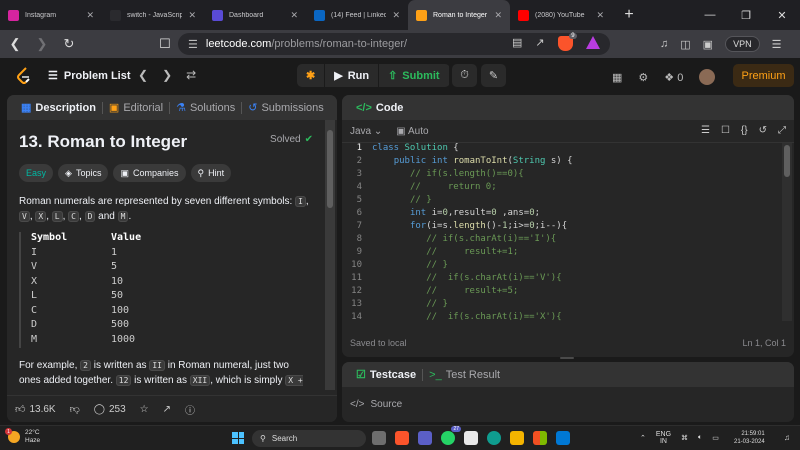  Describe the element at coordinates (684, 438) in the screenshot. I see `wifi-icon: ⌘` at that location.